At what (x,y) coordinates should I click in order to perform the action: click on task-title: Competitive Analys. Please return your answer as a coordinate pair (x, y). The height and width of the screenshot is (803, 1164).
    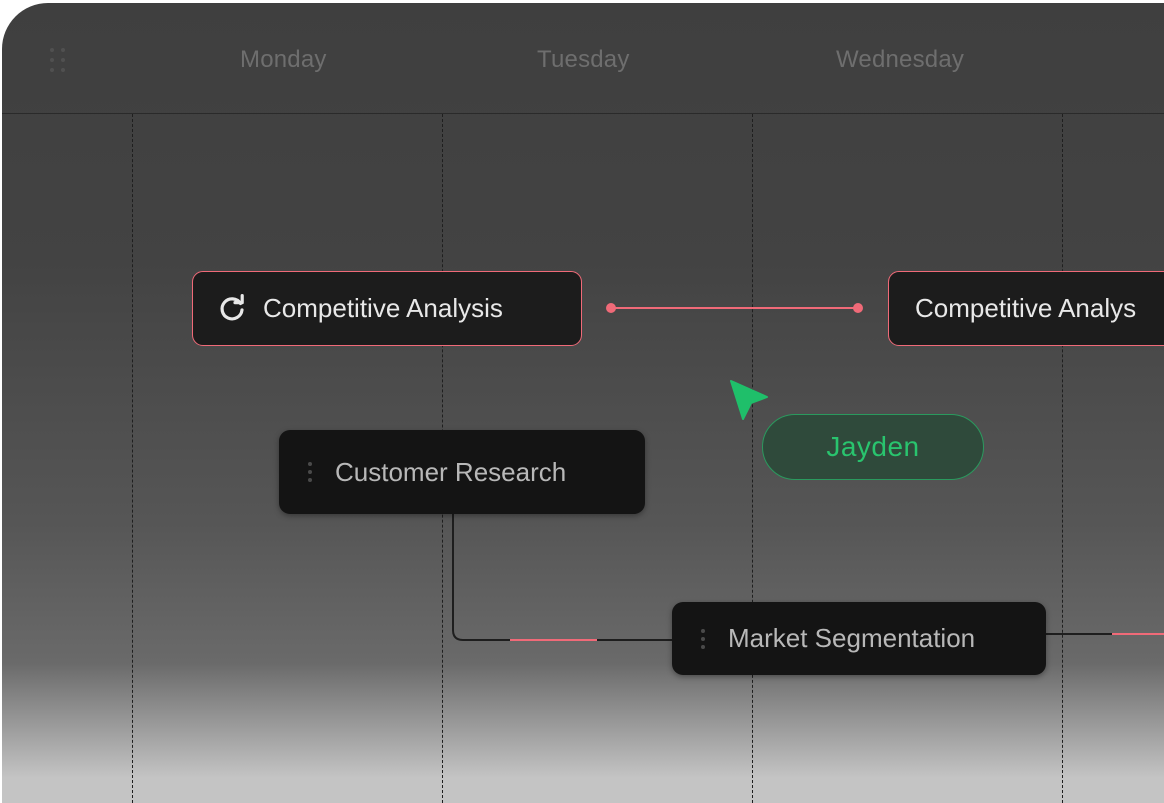
    Looking at the image, I should click on (1026, 308).